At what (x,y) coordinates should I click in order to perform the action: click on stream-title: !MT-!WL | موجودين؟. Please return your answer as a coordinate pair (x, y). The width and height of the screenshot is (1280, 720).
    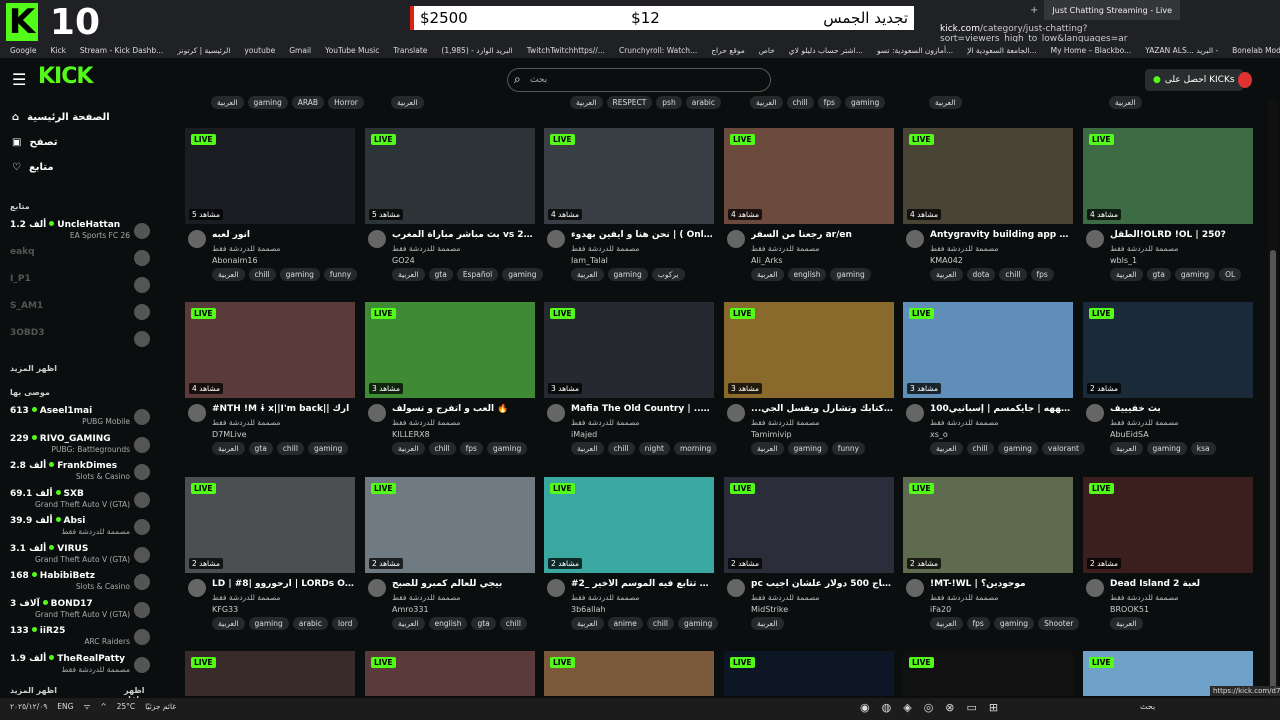
    Looking at the image, I should click on (1001, 584).